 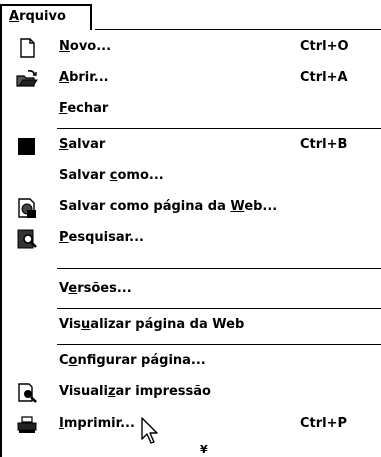 What do you see at coordinates (324, 423) in the screenshot?
I see `shortcut-label: Ctrl+P` at bounding box center [324, 423].